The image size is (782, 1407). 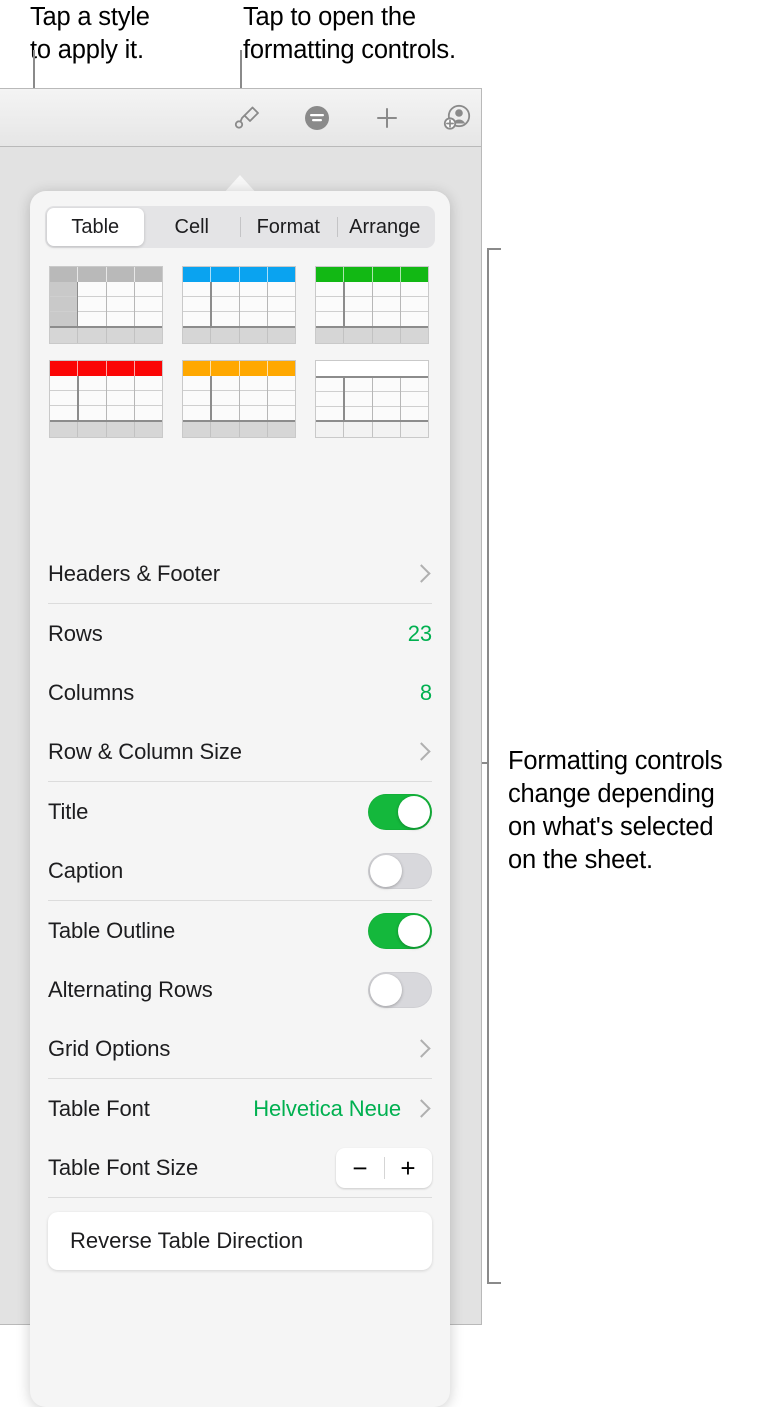 What do you see at coordinates (91, 692) in the screenshot?
I see `option-label-columns: Columns` at bounding box center [91, 692].